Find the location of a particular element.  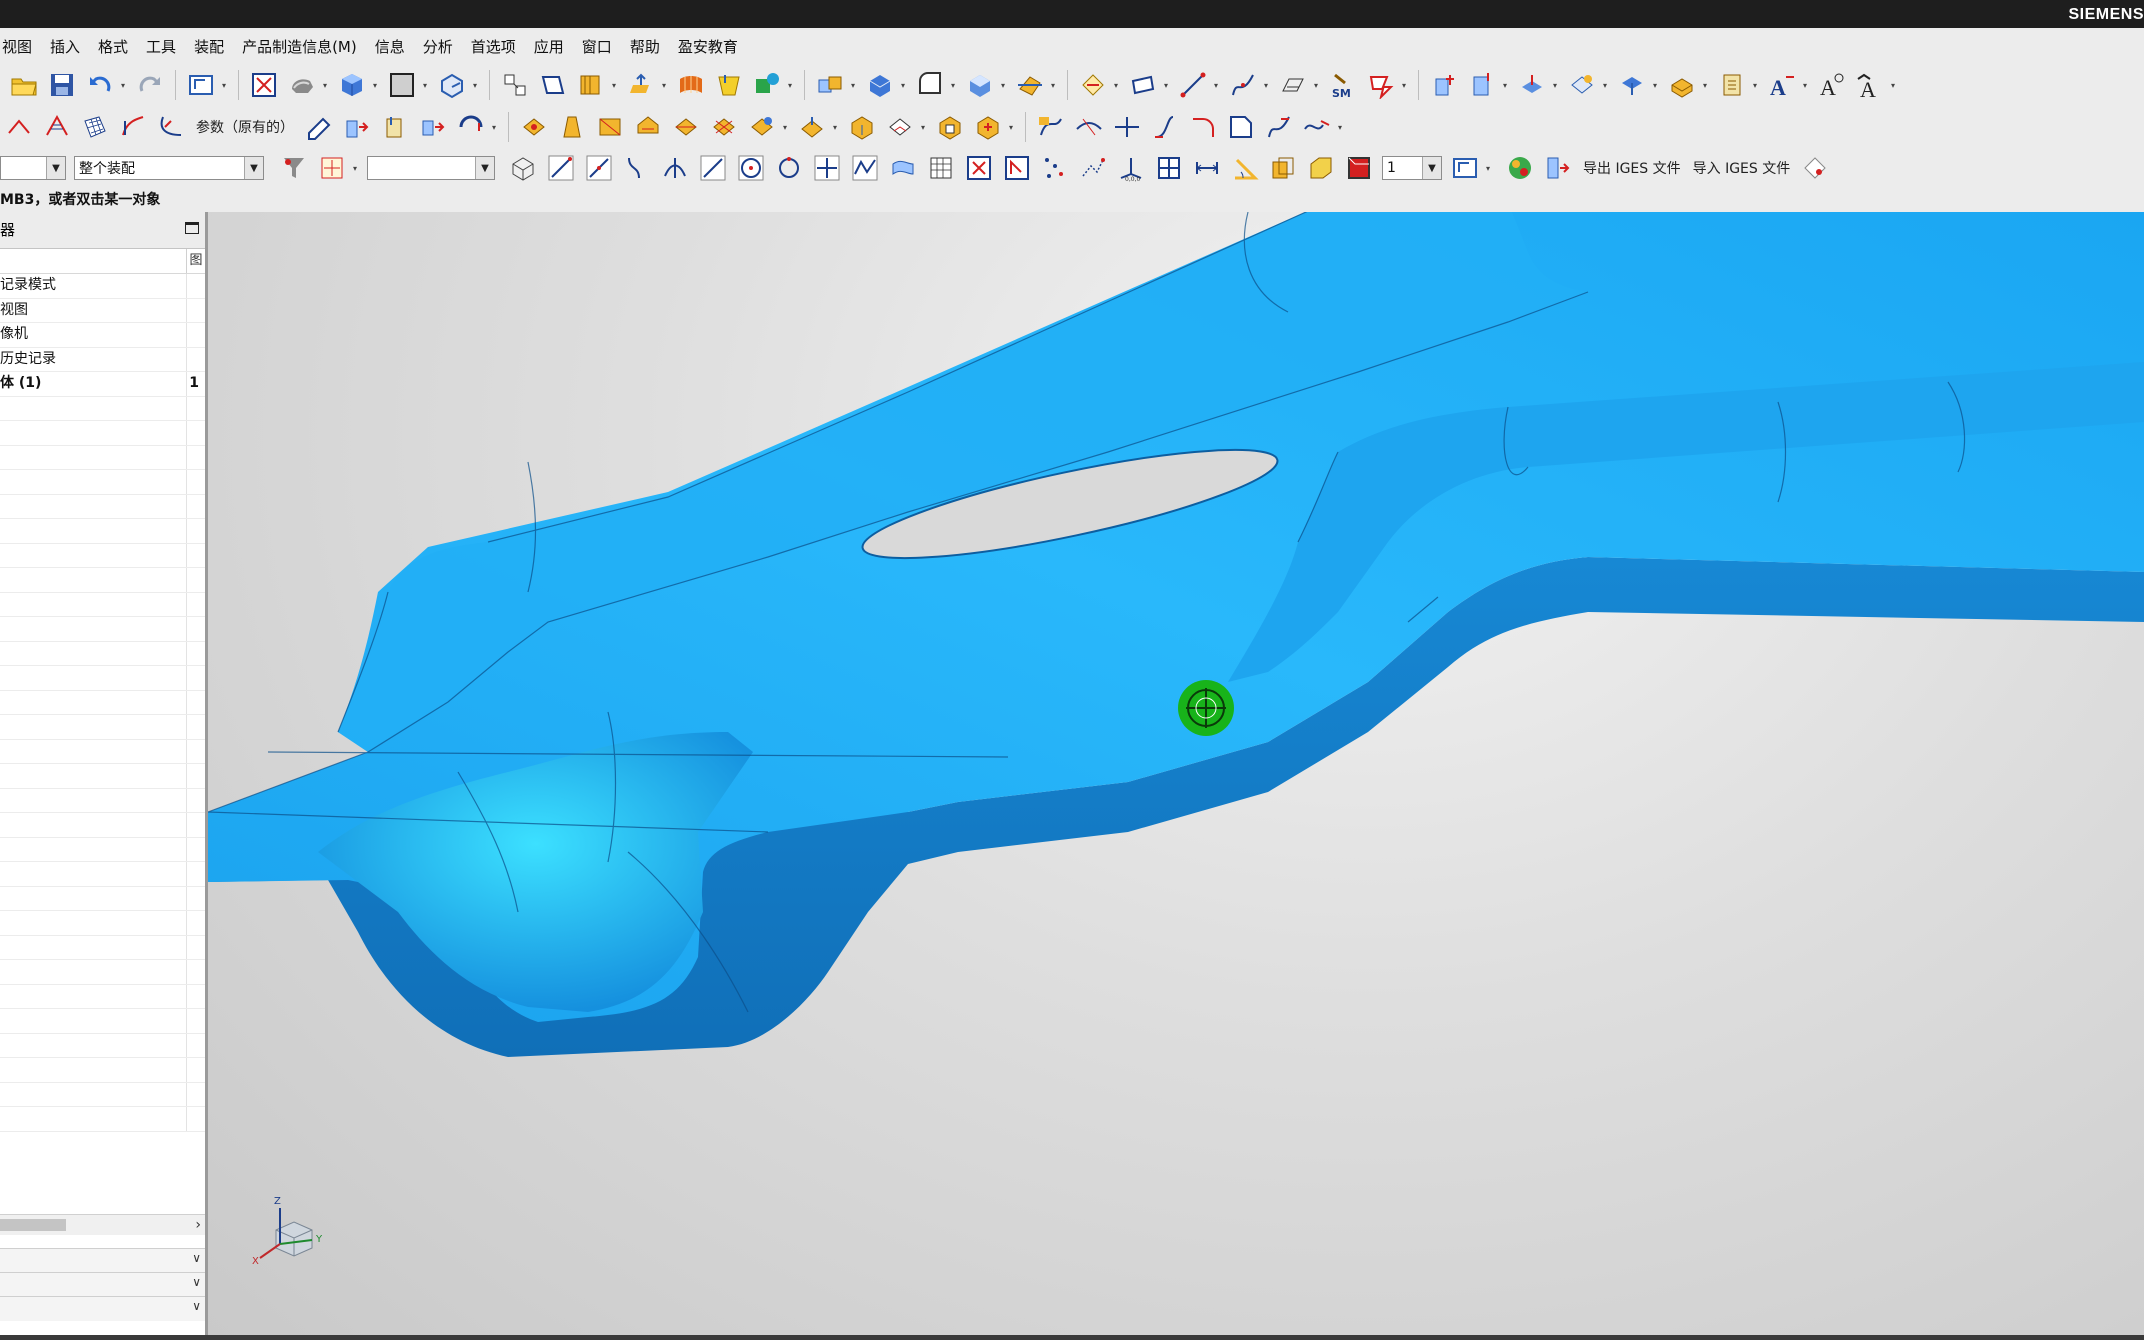

snap-quadrant-icon is located at coordinates (789, 168).